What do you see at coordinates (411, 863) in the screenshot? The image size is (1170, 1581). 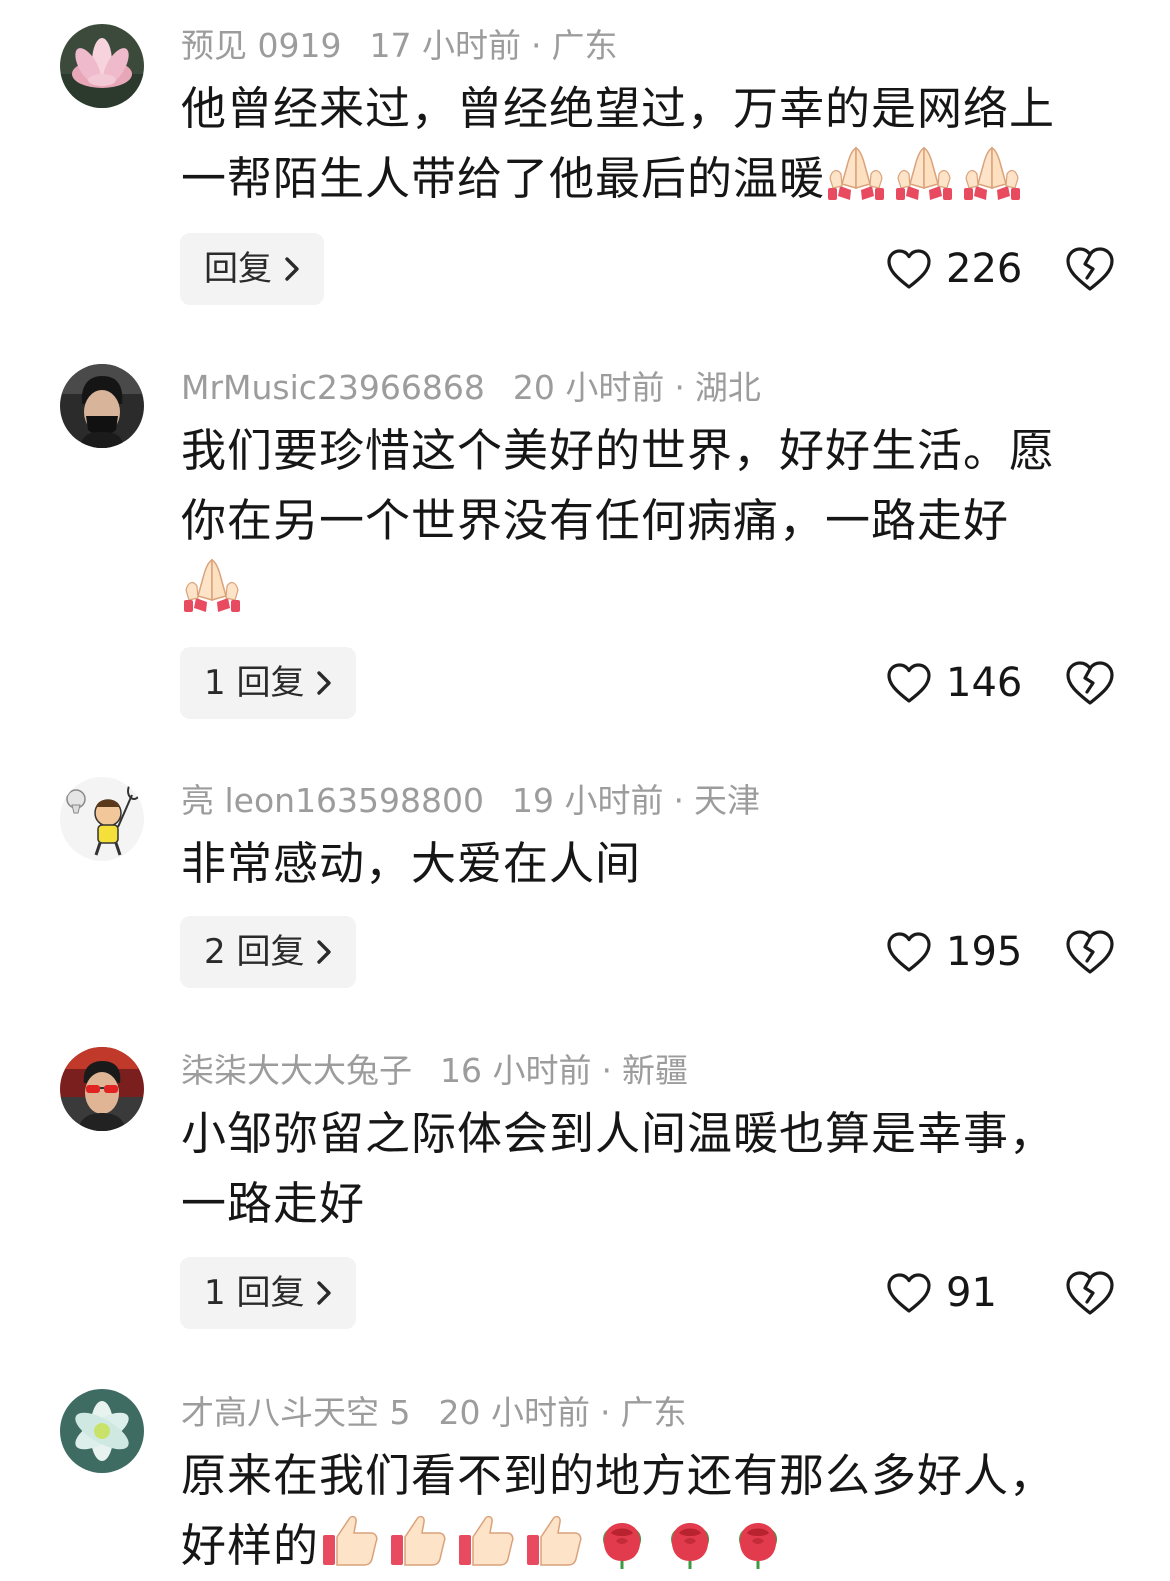 I see `comment-line: 非常感动，大爱在人间` at bounding box center [411, 863].